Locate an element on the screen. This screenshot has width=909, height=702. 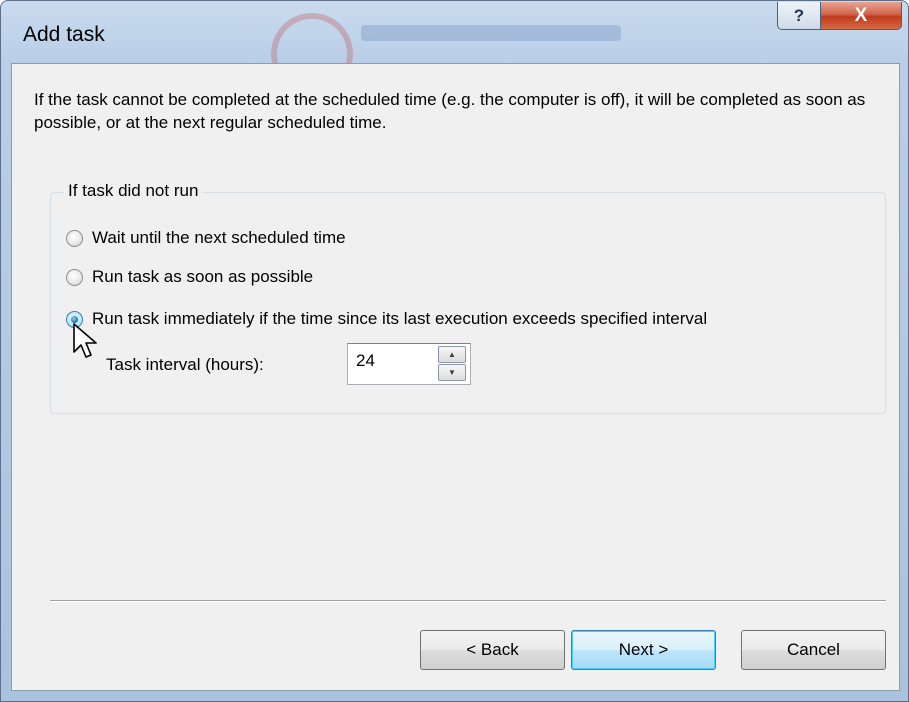
background-window-ghost is located at coordinates (471, 50).